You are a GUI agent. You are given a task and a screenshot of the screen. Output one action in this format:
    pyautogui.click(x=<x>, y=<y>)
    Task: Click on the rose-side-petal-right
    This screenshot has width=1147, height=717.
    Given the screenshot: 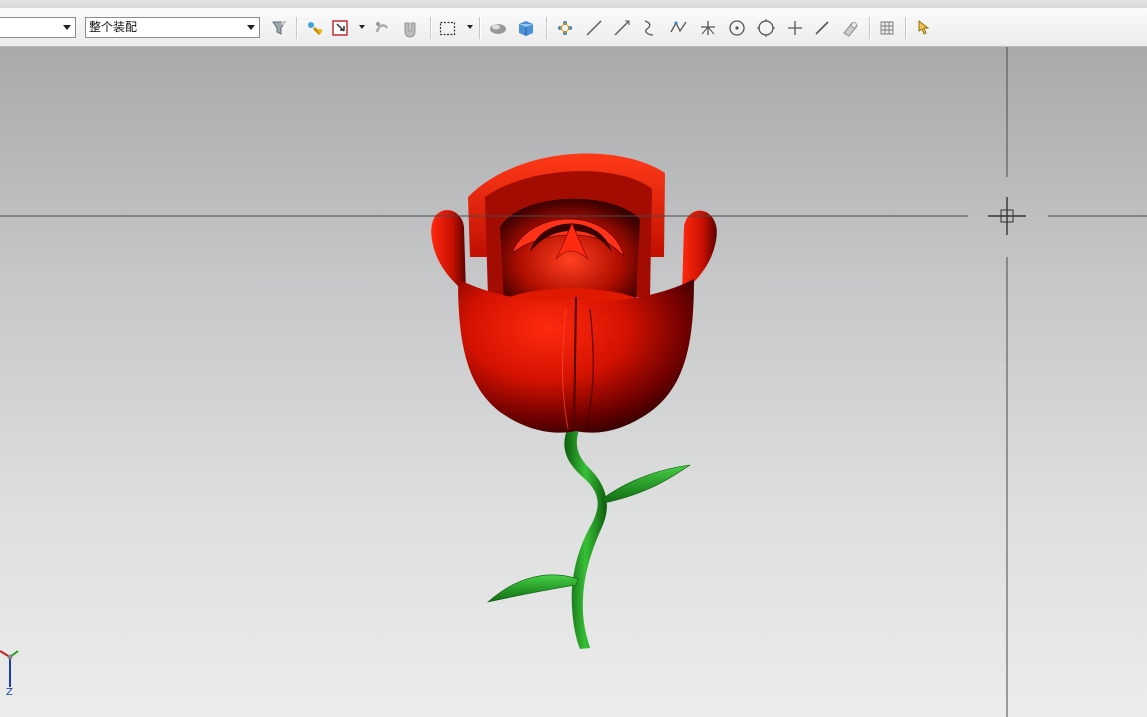 What is the action you would take?
    pyautogui.click(x=699, y=251)
    